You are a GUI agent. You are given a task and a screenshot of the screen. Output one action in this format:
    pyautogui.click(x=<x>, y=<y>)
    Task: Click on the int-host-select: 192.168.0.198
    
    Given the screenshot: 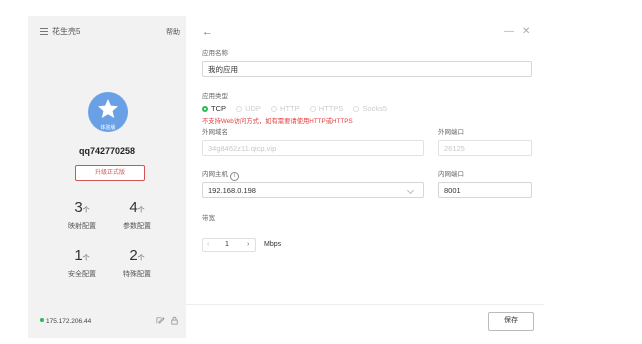 What is the action you would take?
    pyautogui.click(x=313, y=190)
    